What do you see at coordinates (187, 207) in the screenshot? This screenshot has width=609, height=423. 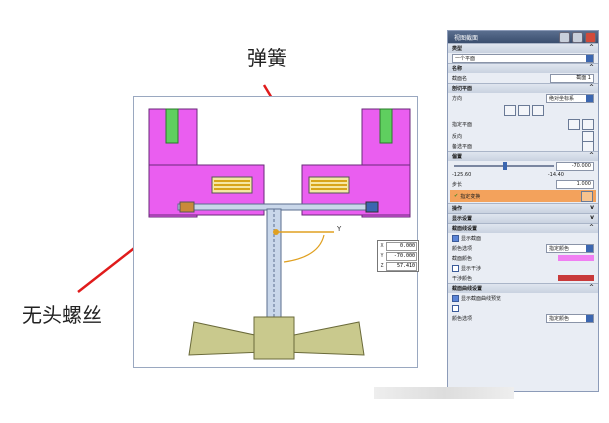 I see `left-setscrew` at bounding box center [187, 207].